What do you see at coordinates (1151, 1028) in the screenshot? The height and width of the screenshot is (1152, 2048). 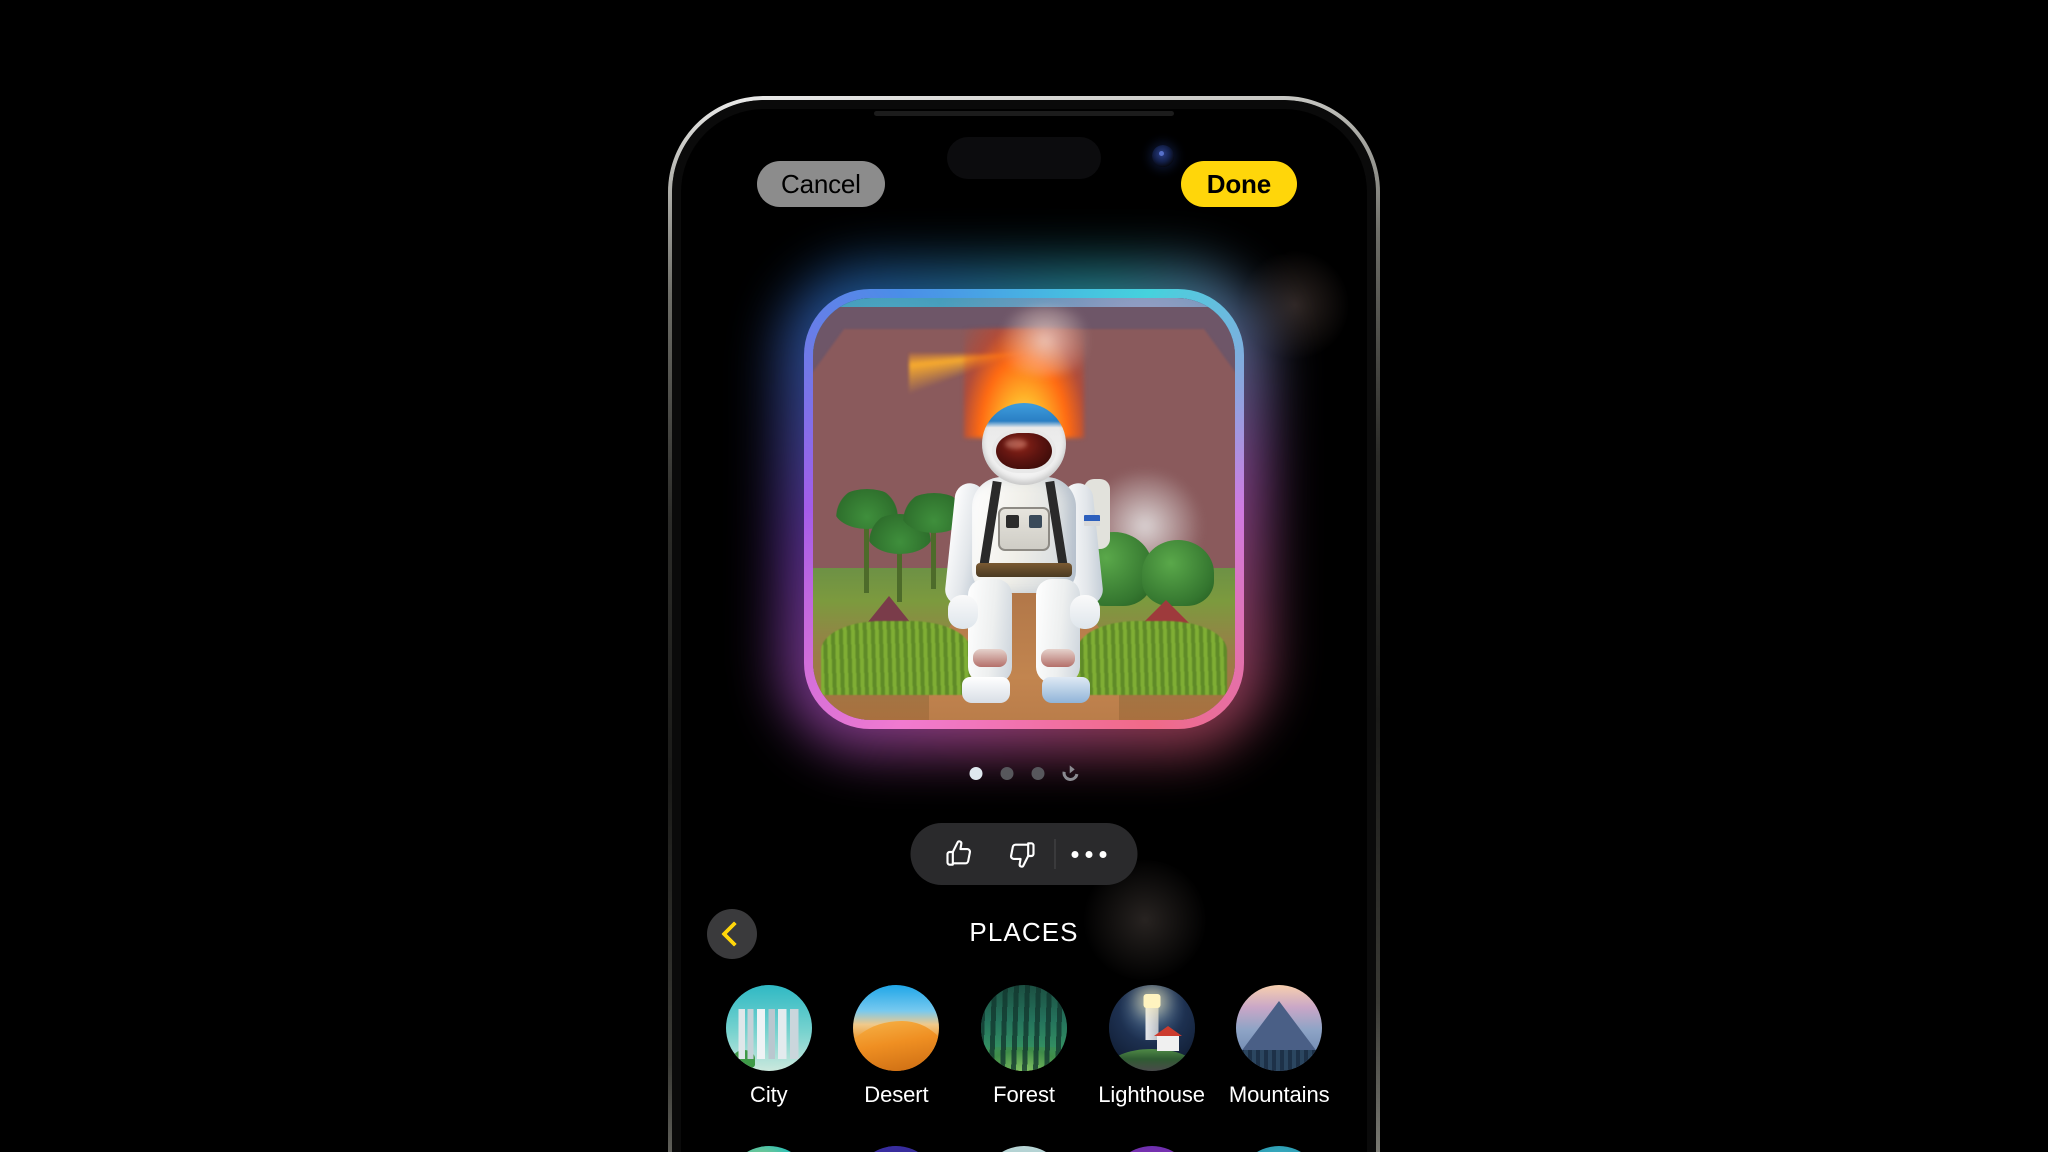 I see `thumbnail-lighthouse-image` at bounding box center [1151, 1028].